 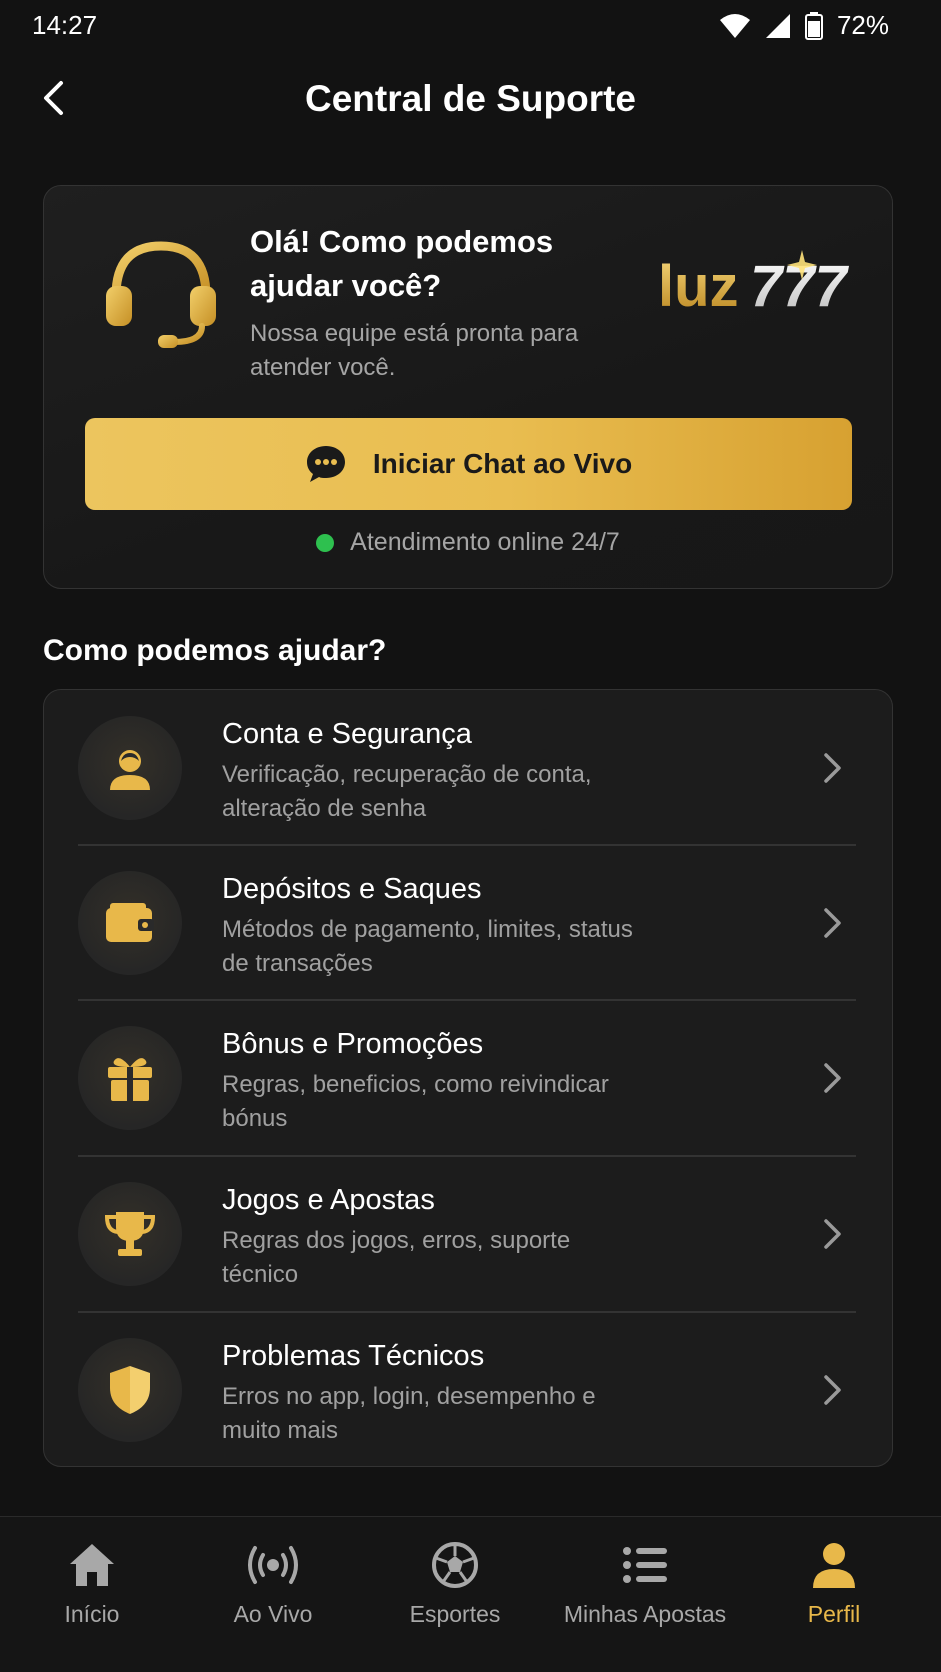 What do you see at coordinates (352, 889) in the screenshot?
I see `help-item-title: Depósitos e Saques` at bounding box center [352, 889].